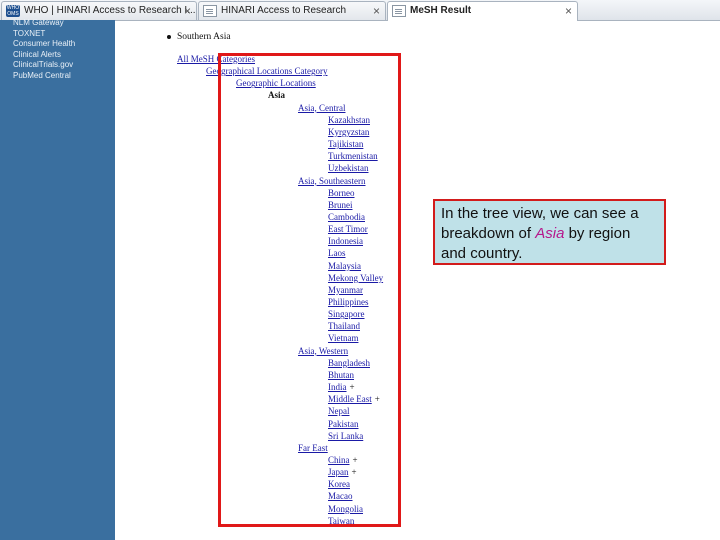 The height and width of the screenshot is (540, 720). Describe the element at coordinates (64, 23) in the screenshot. I see `sidebar-item-nlm-gateway: NLM Gateway` at that location.